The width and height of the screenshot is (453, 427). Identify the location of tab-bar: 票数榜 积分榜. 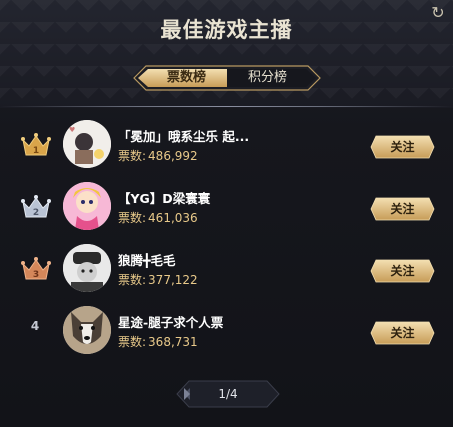
(227, 78).